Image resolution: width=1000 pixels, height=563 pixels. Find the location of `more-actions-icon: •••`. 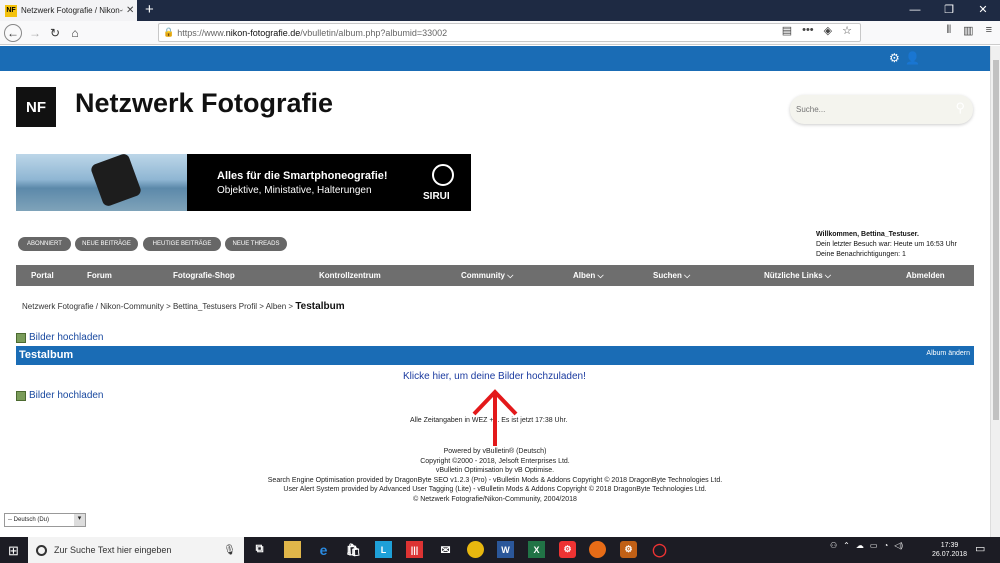

more-actions-icon: ••• is located at coordinates (808, 30).